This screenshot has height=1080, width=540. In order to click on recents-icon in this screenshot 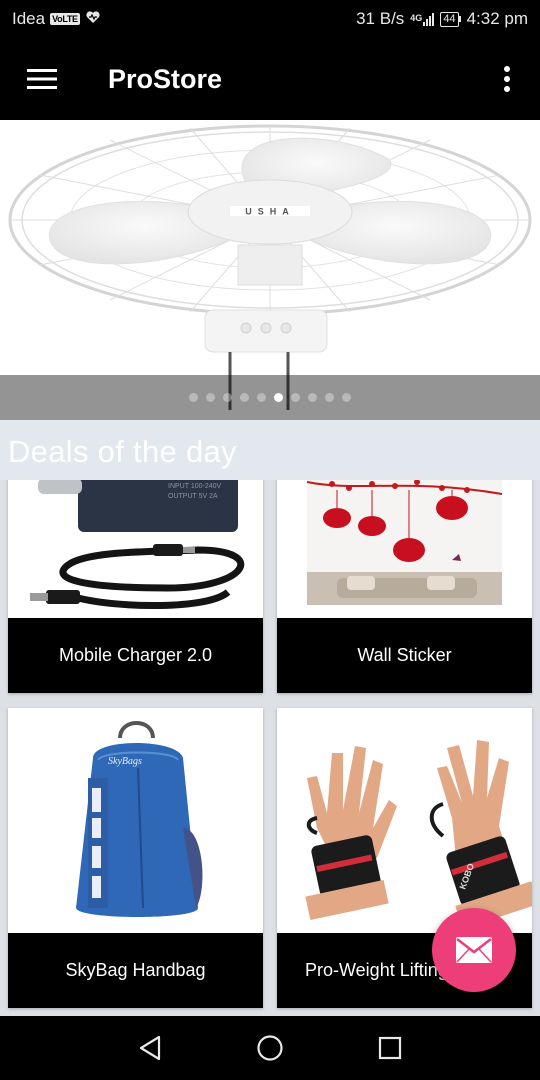, I will do `click(390, 1048)`.